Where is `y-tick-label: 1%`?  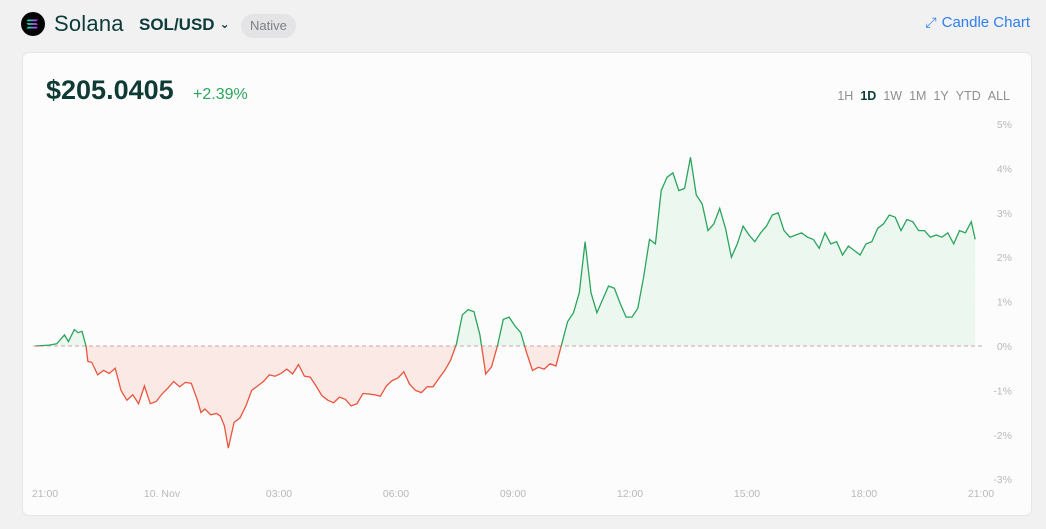 y-tick-label: 1% is located at coordinates (1004, 303).